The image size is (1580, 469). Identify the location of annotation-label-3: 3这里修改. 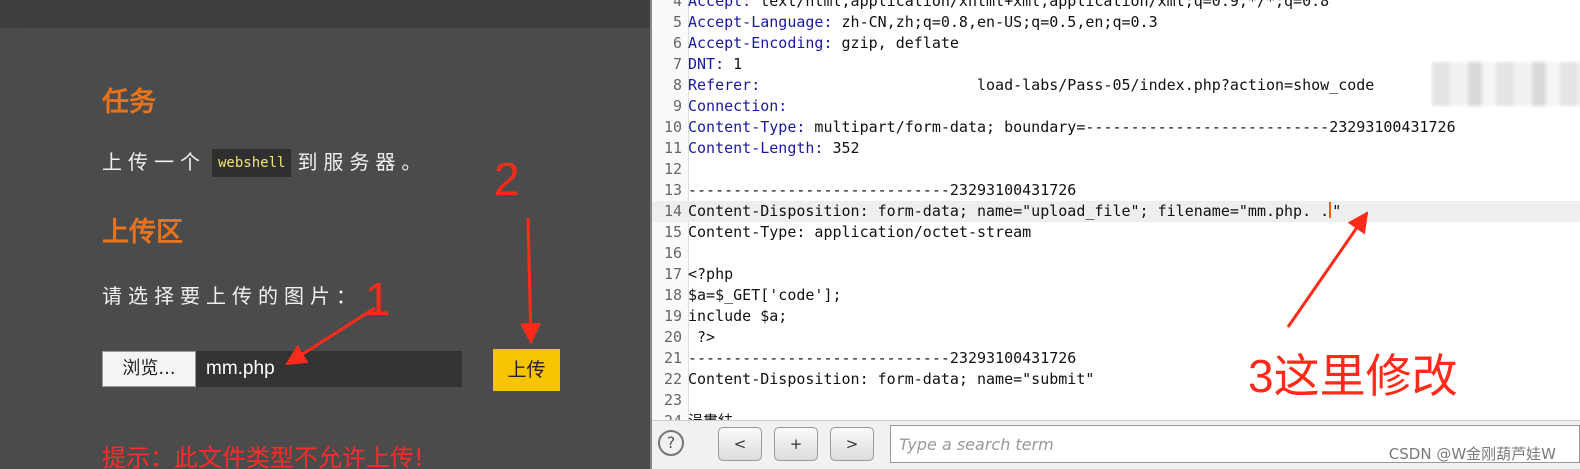
(1353, 376).